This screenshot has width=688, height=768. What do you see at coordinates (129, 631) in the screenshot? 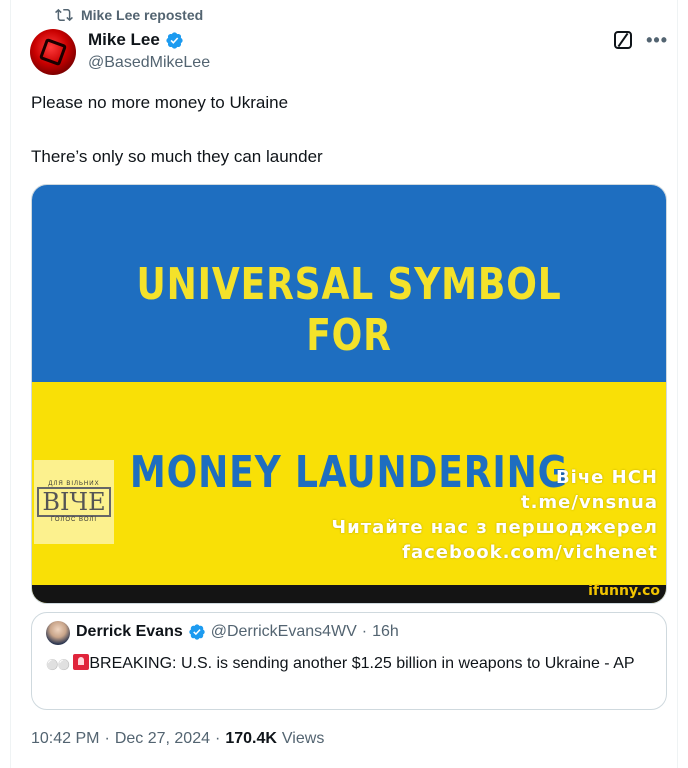
I see `quoted-author-name: Derrick Evans` at bounding box center [129, 631].